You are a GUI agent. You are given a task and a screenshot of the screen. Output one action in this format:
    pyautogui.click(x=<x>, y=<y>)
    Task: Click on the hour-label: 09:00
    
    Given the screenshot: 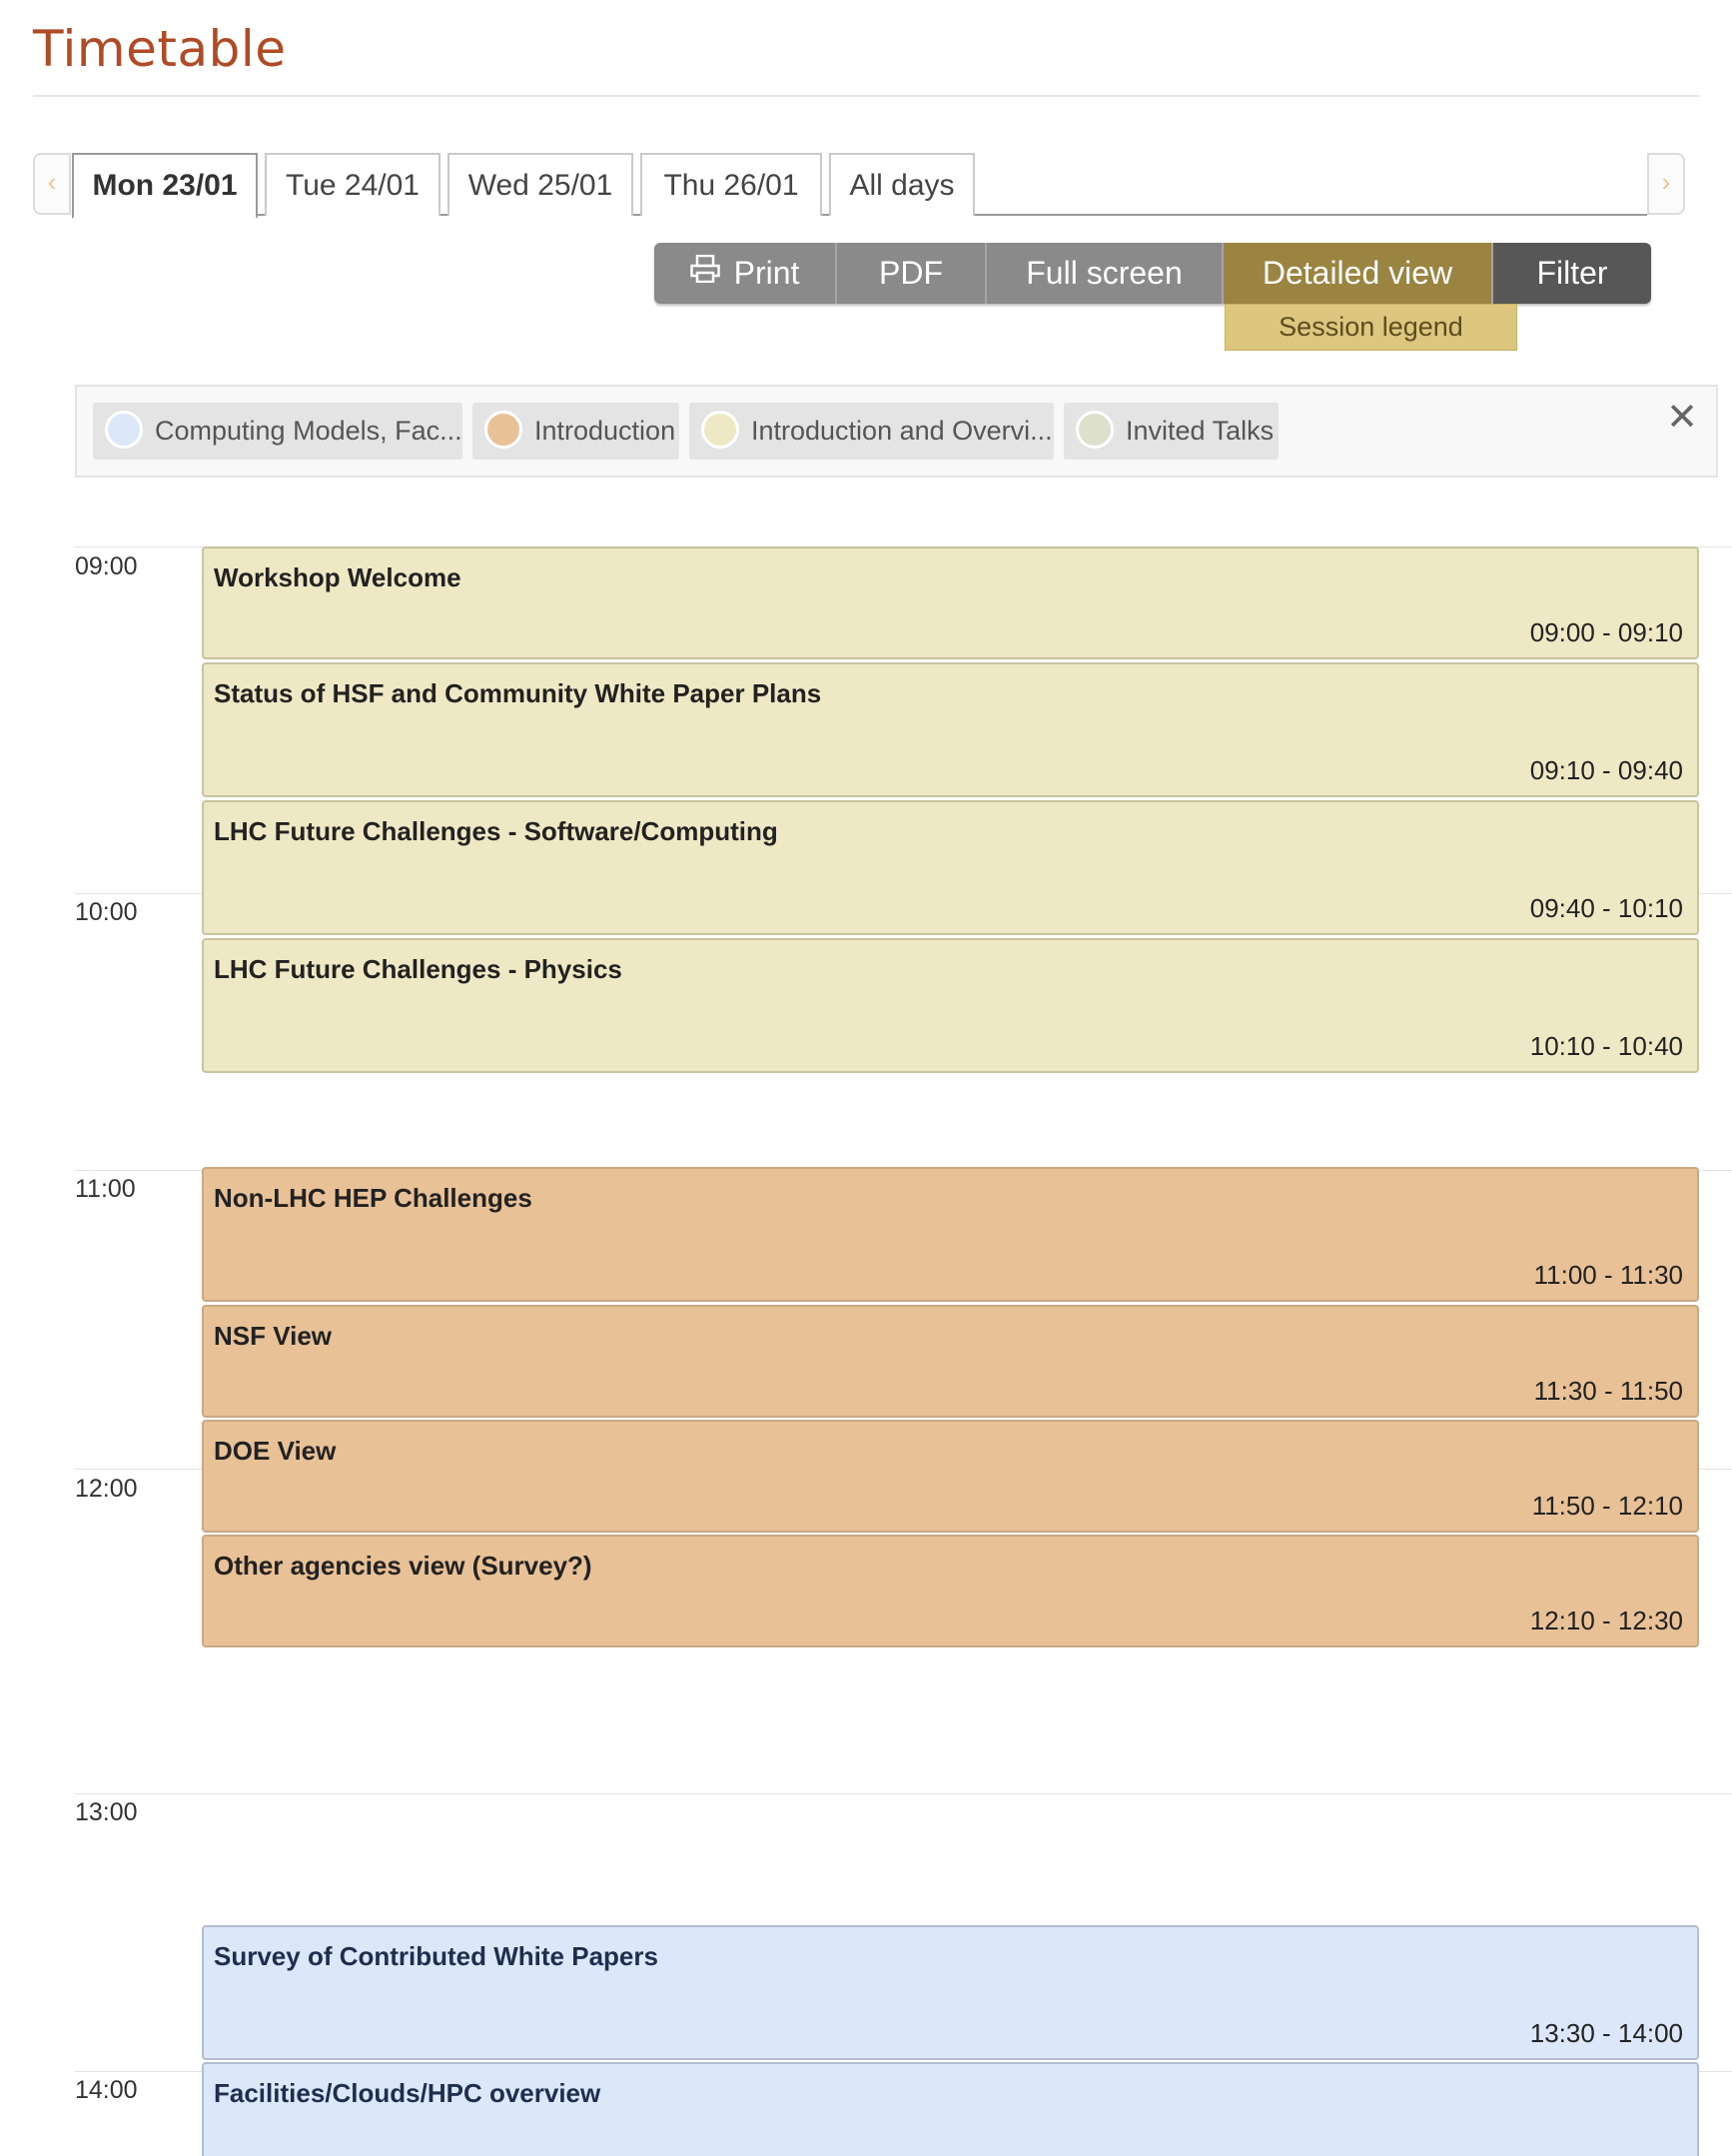 What is the action you would take?
    pyautogui.click(x=106, y=566)
    